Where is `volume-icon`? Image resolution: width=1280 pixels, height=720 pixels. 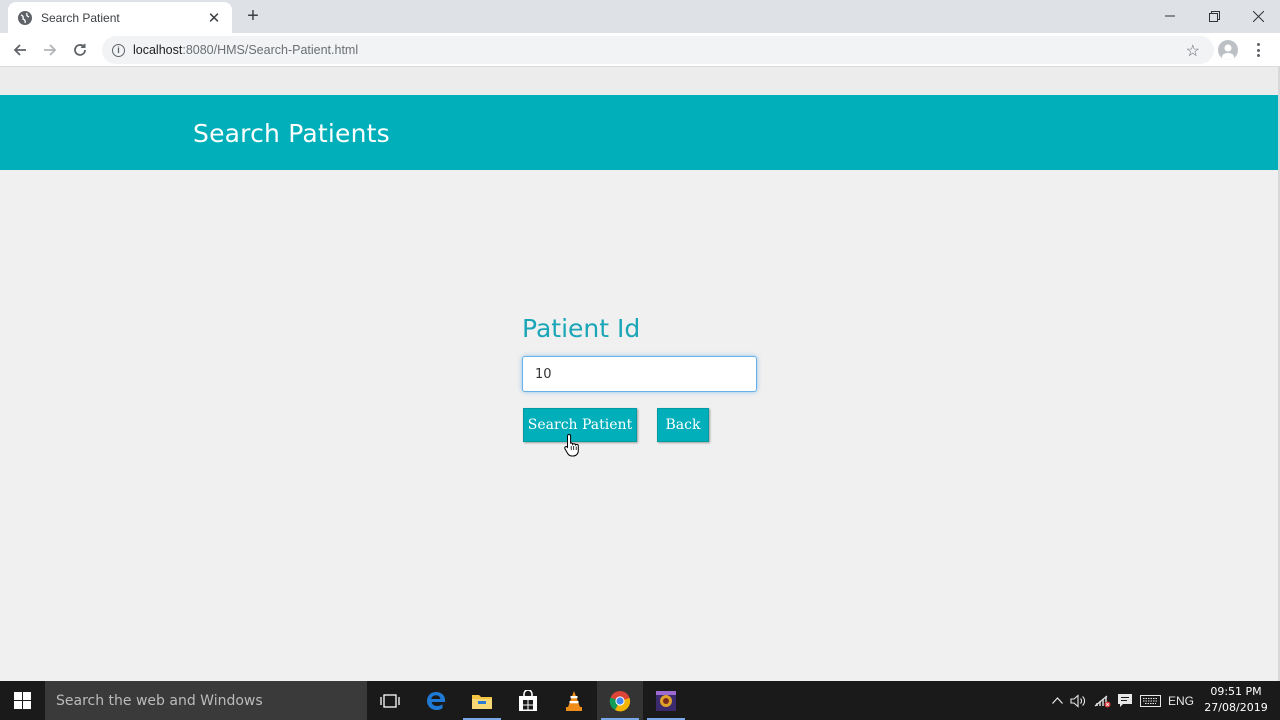
volume-icon is located at coordinates (1079, 700).